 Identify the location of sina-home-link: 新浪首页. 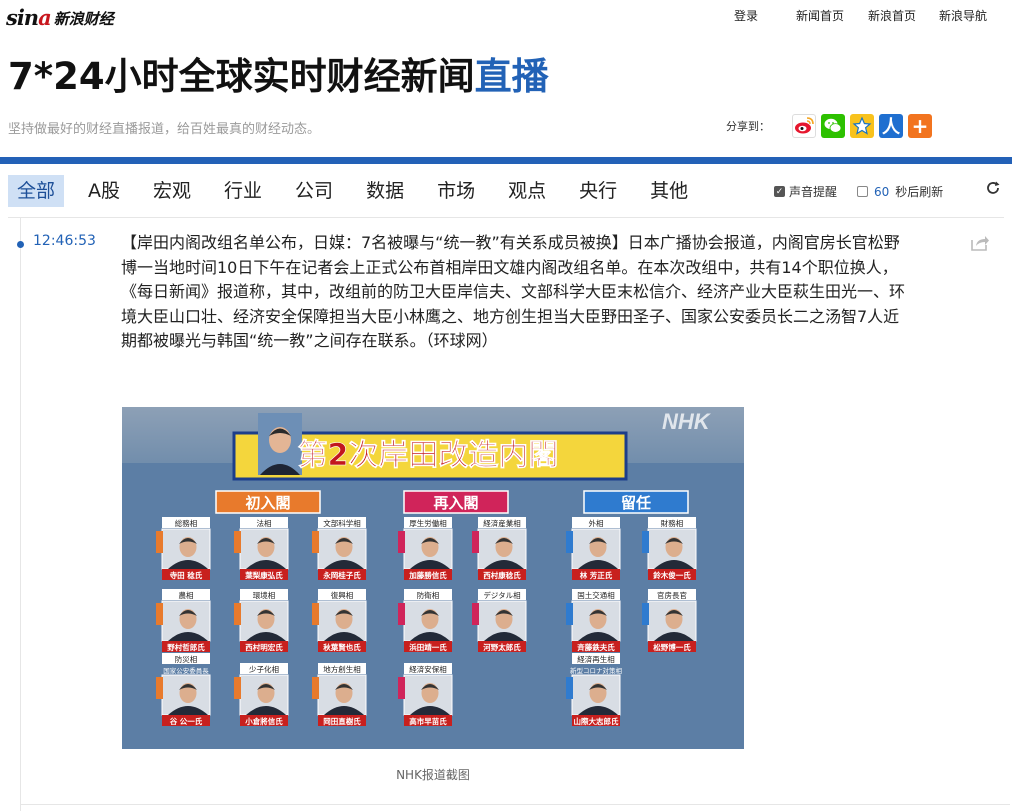
(892, 15).